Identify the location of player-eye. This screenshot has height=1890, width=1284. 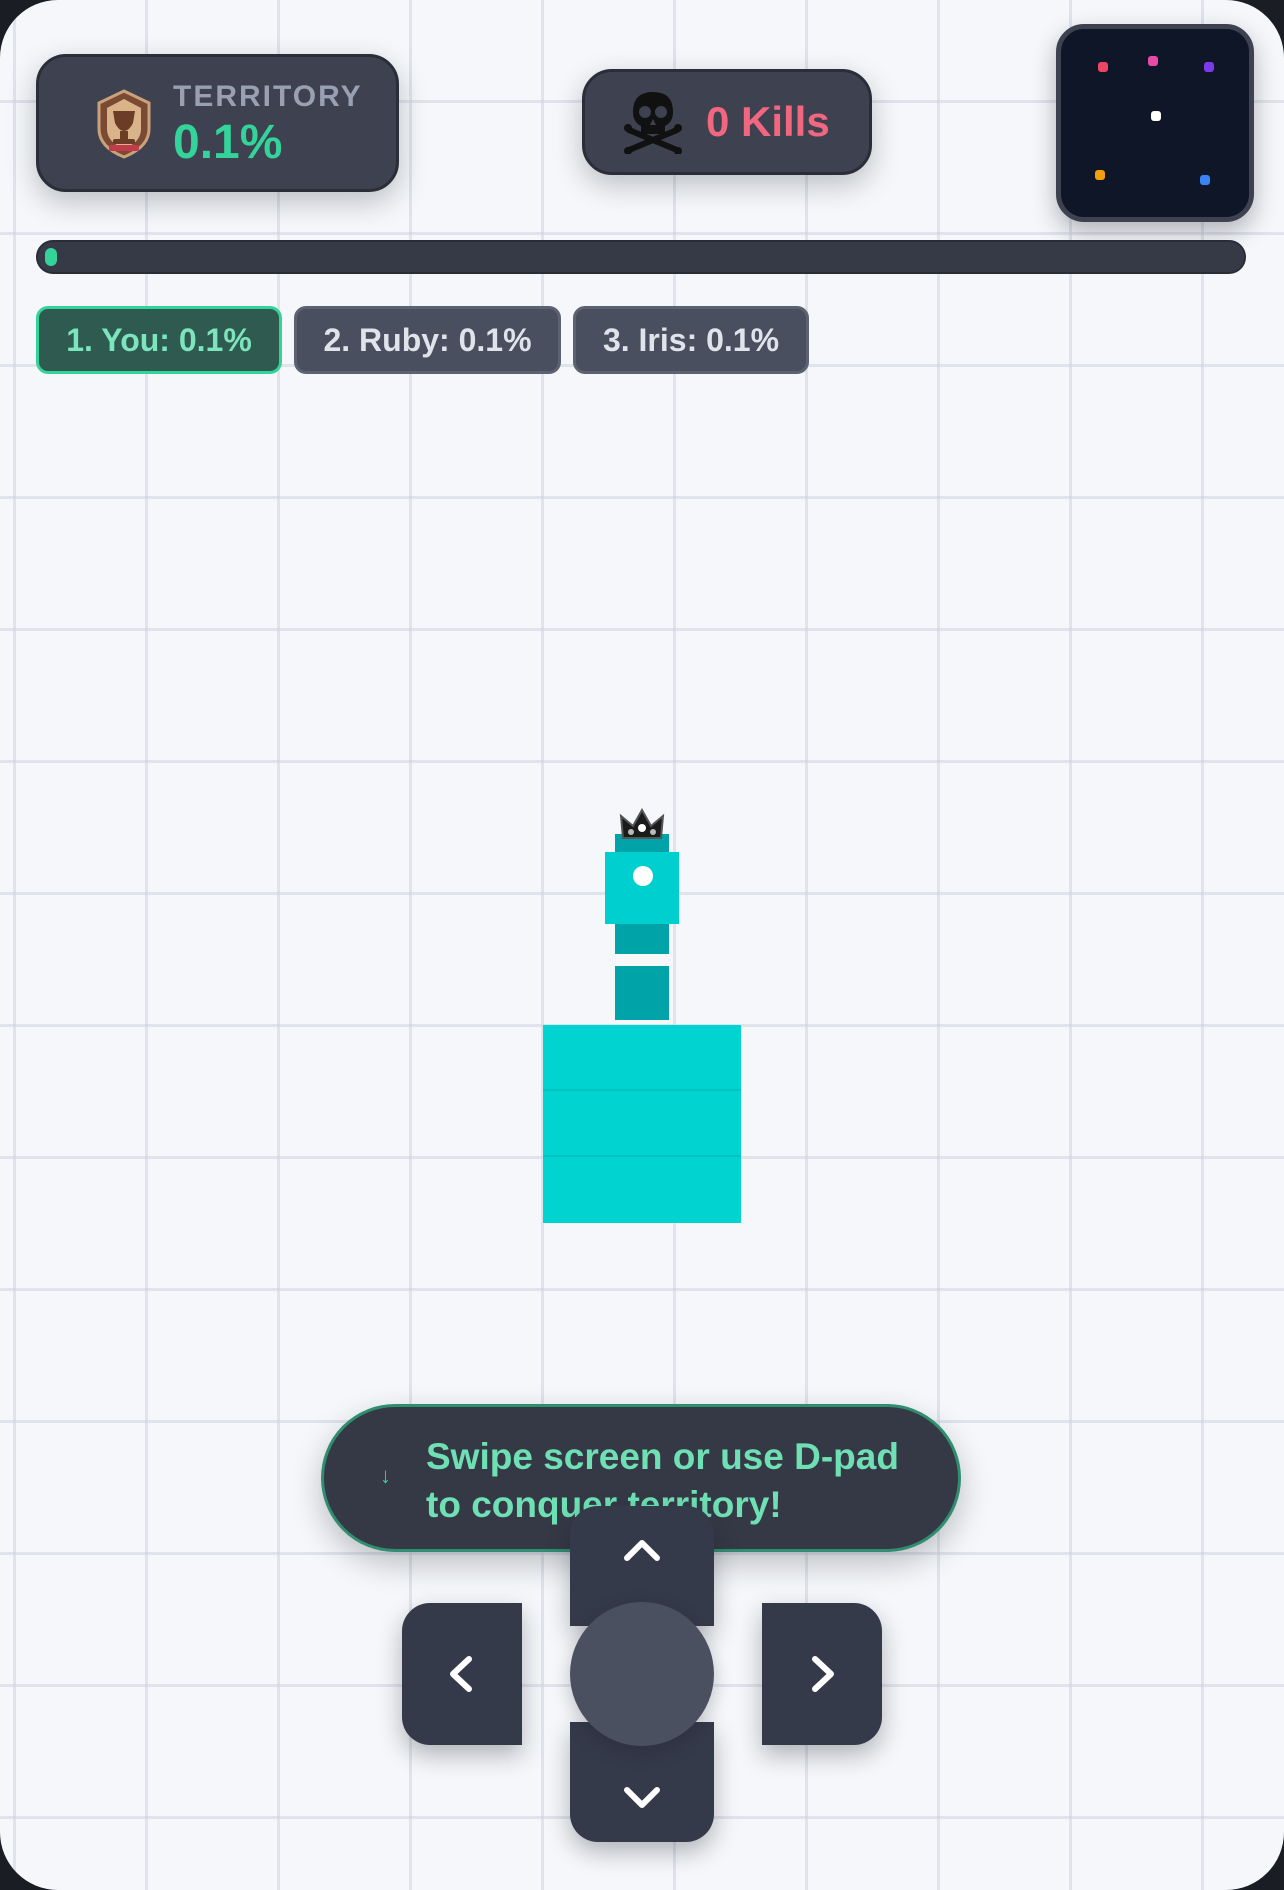
(643, 876).